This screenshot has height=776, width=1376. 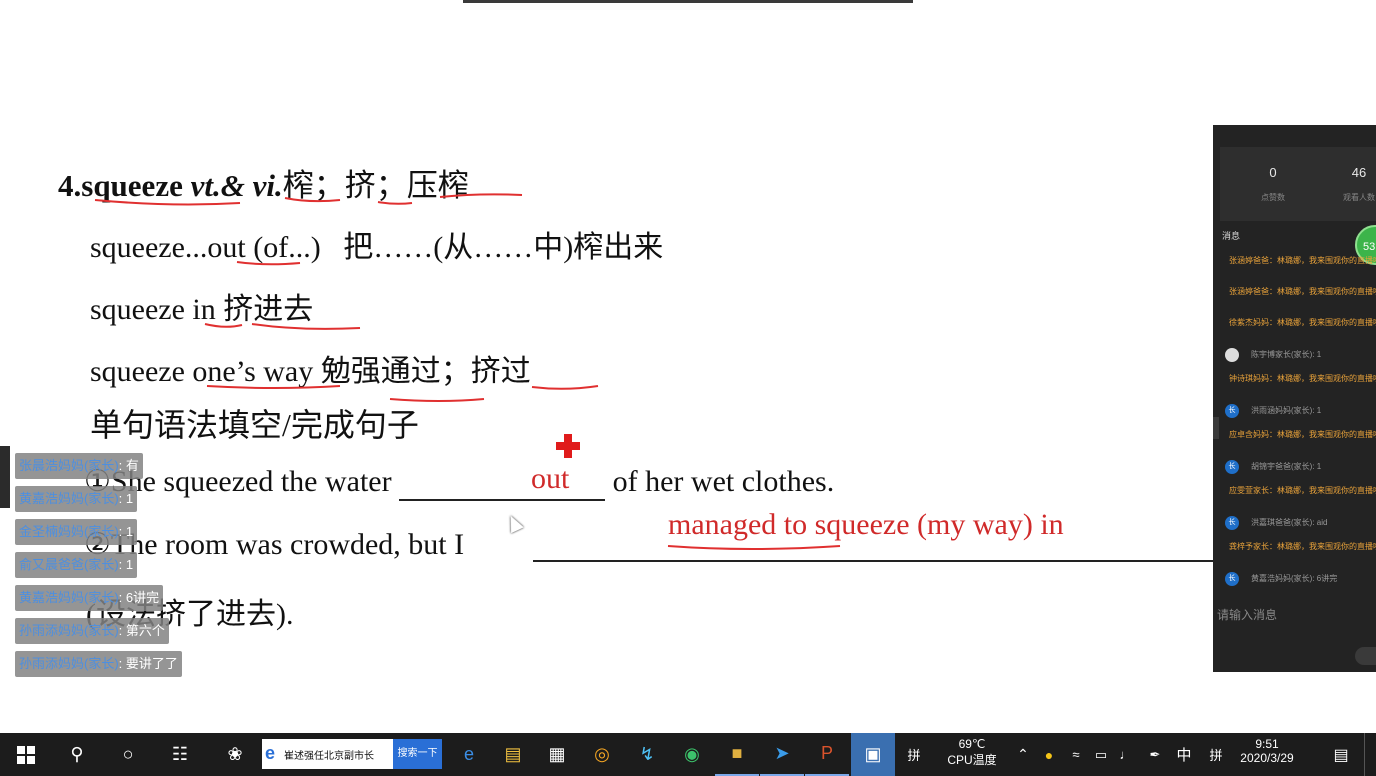 What do you see at coordinates (310, 371) in the screenshot?
I see `phrase-squeeze-way: squeeze one’s way 勉强通过；挤过` at bounding box center [310, 371].